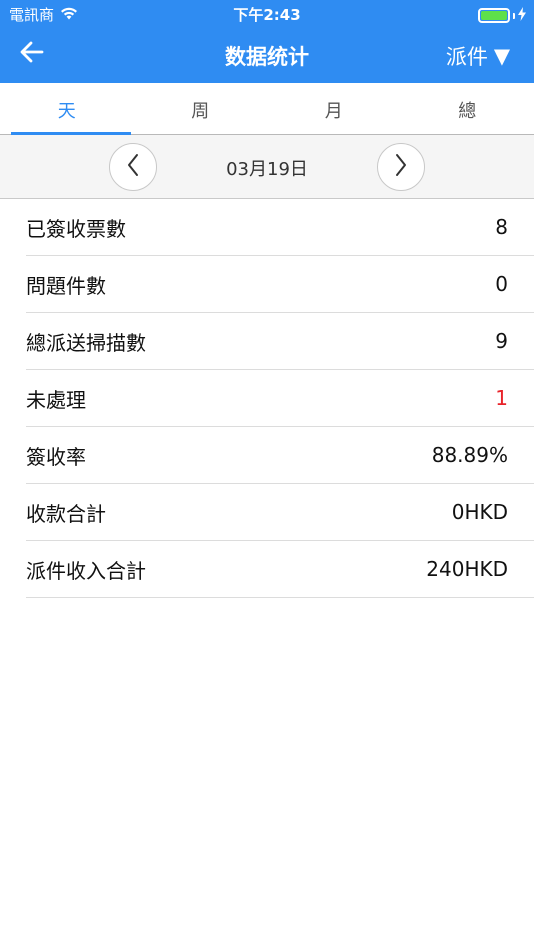 This screenshot has width=534, height=950. Describe the element at coordinates (66, 285) in the screenshot. I see `stat-label: 問題件數` at that location.